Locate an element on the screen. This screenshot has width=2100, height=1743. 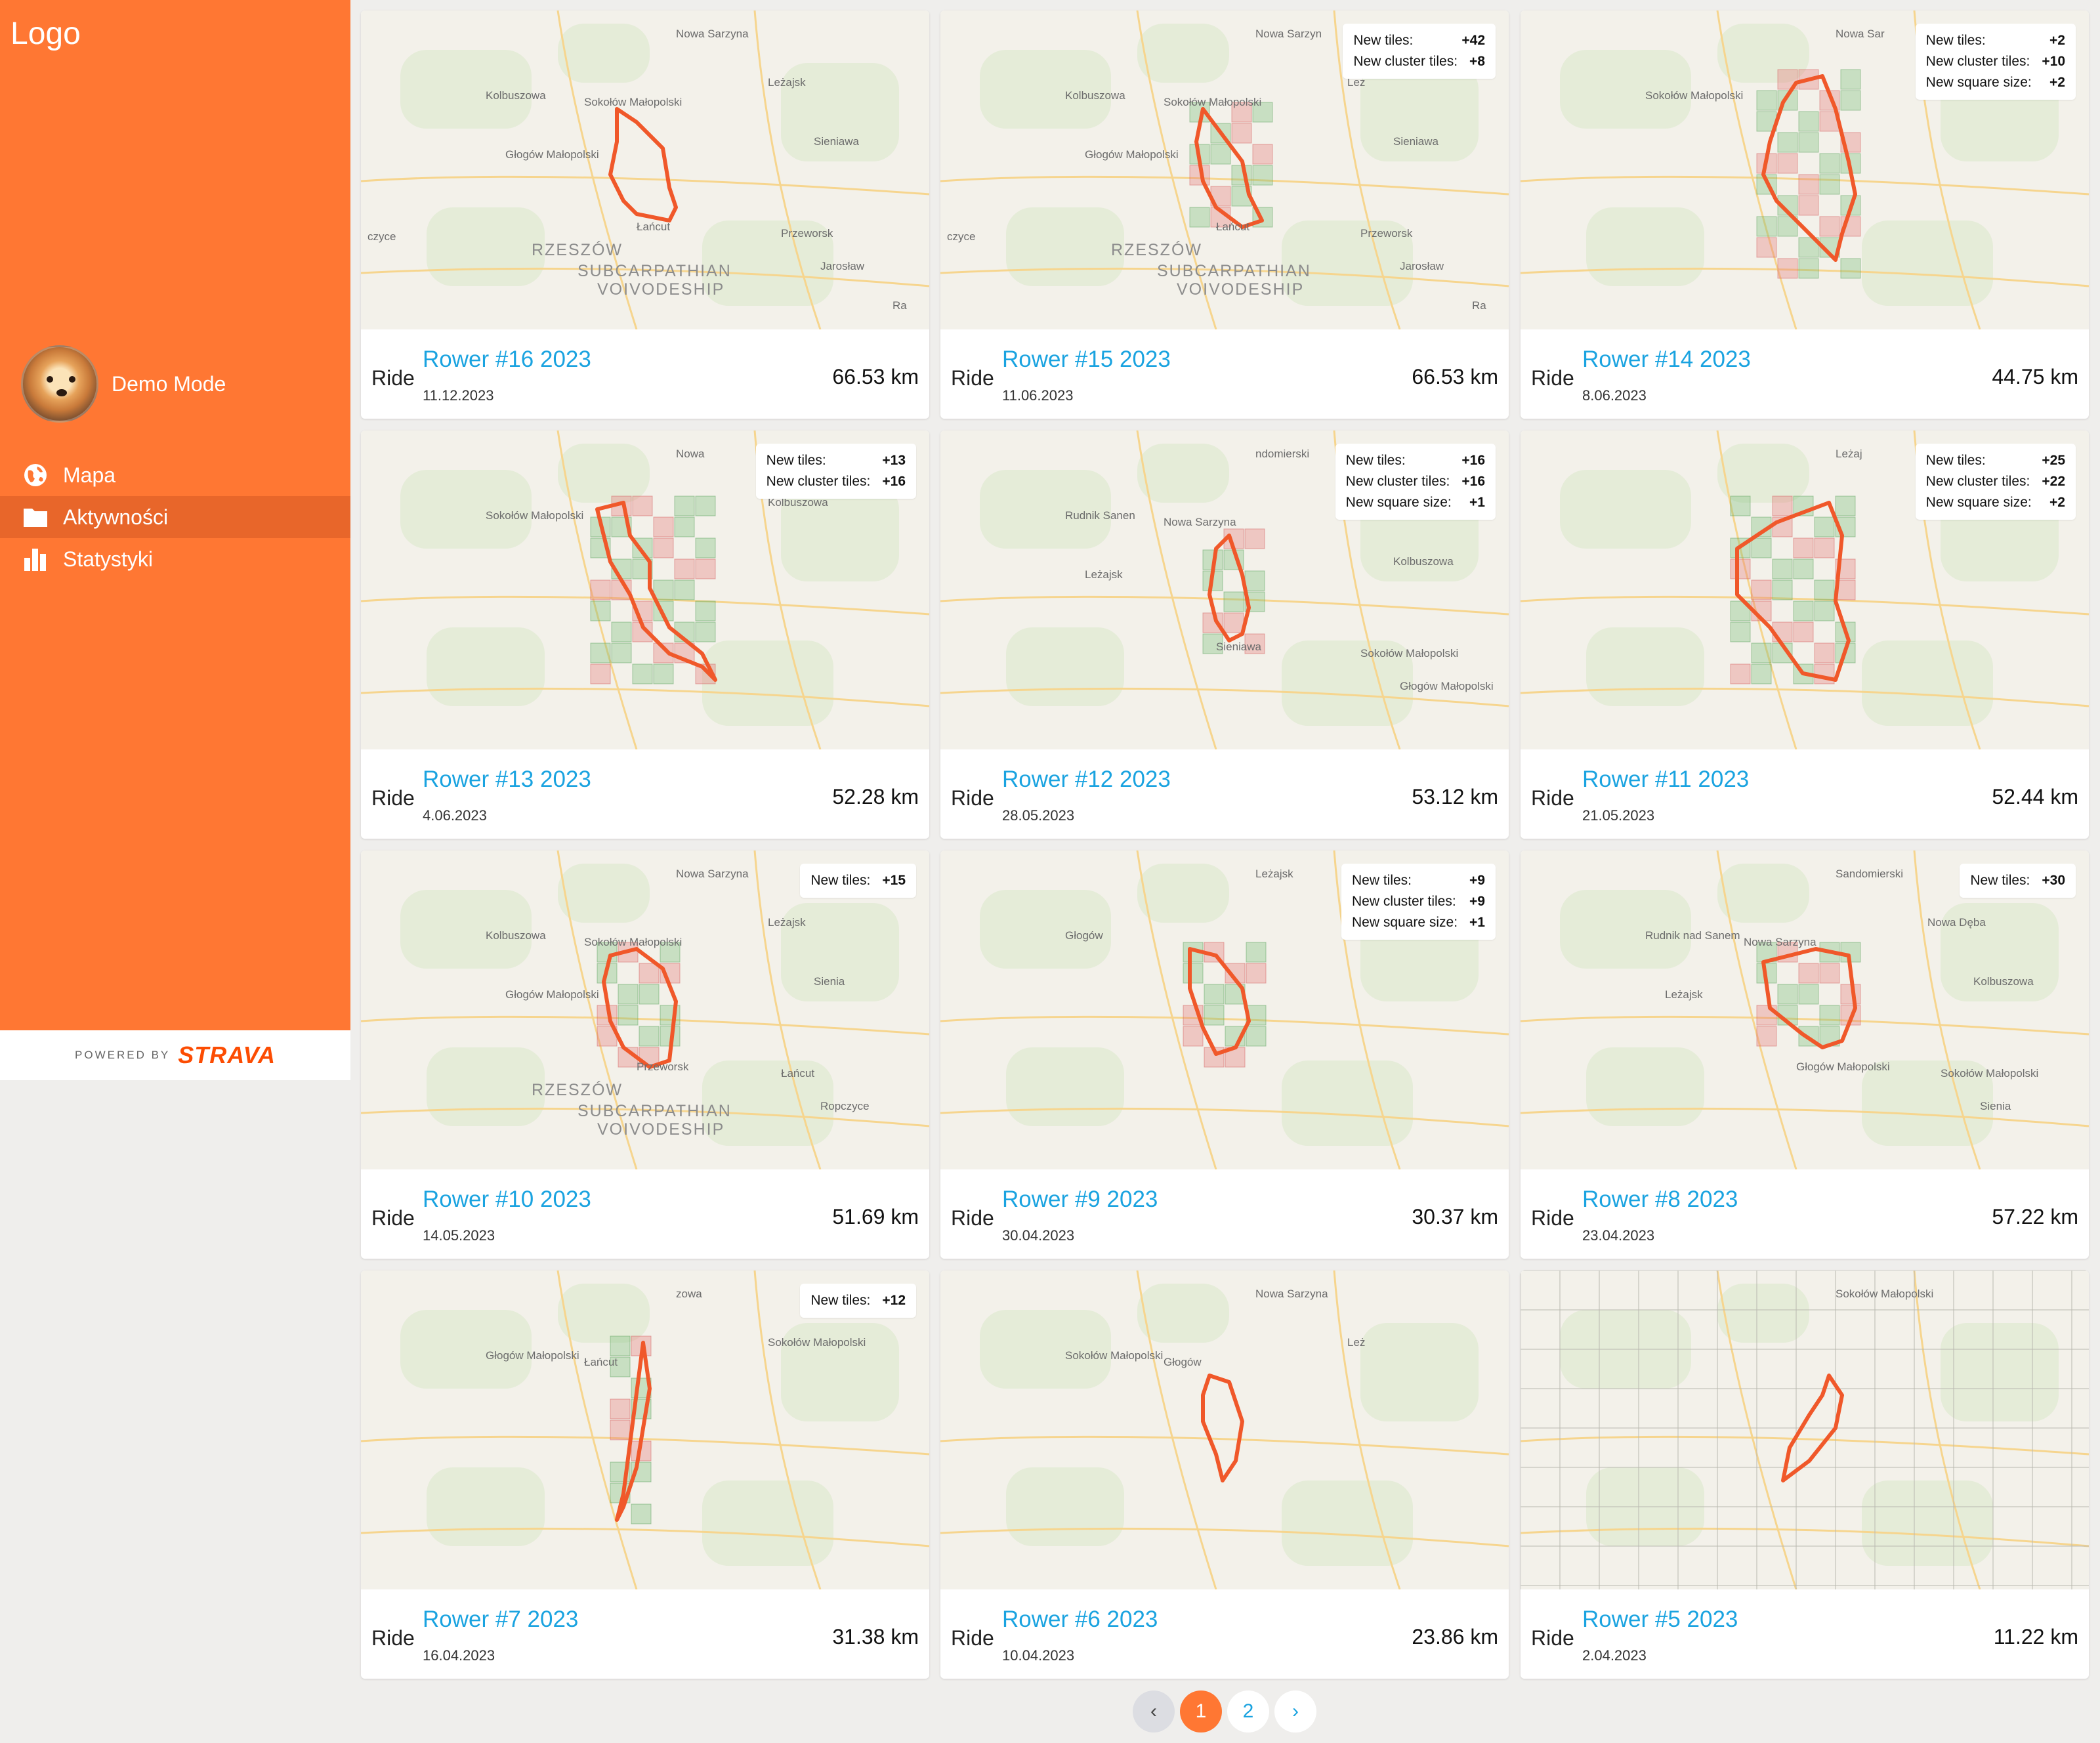
tiles-label: New square size: is located at coordinates (1398, 502).